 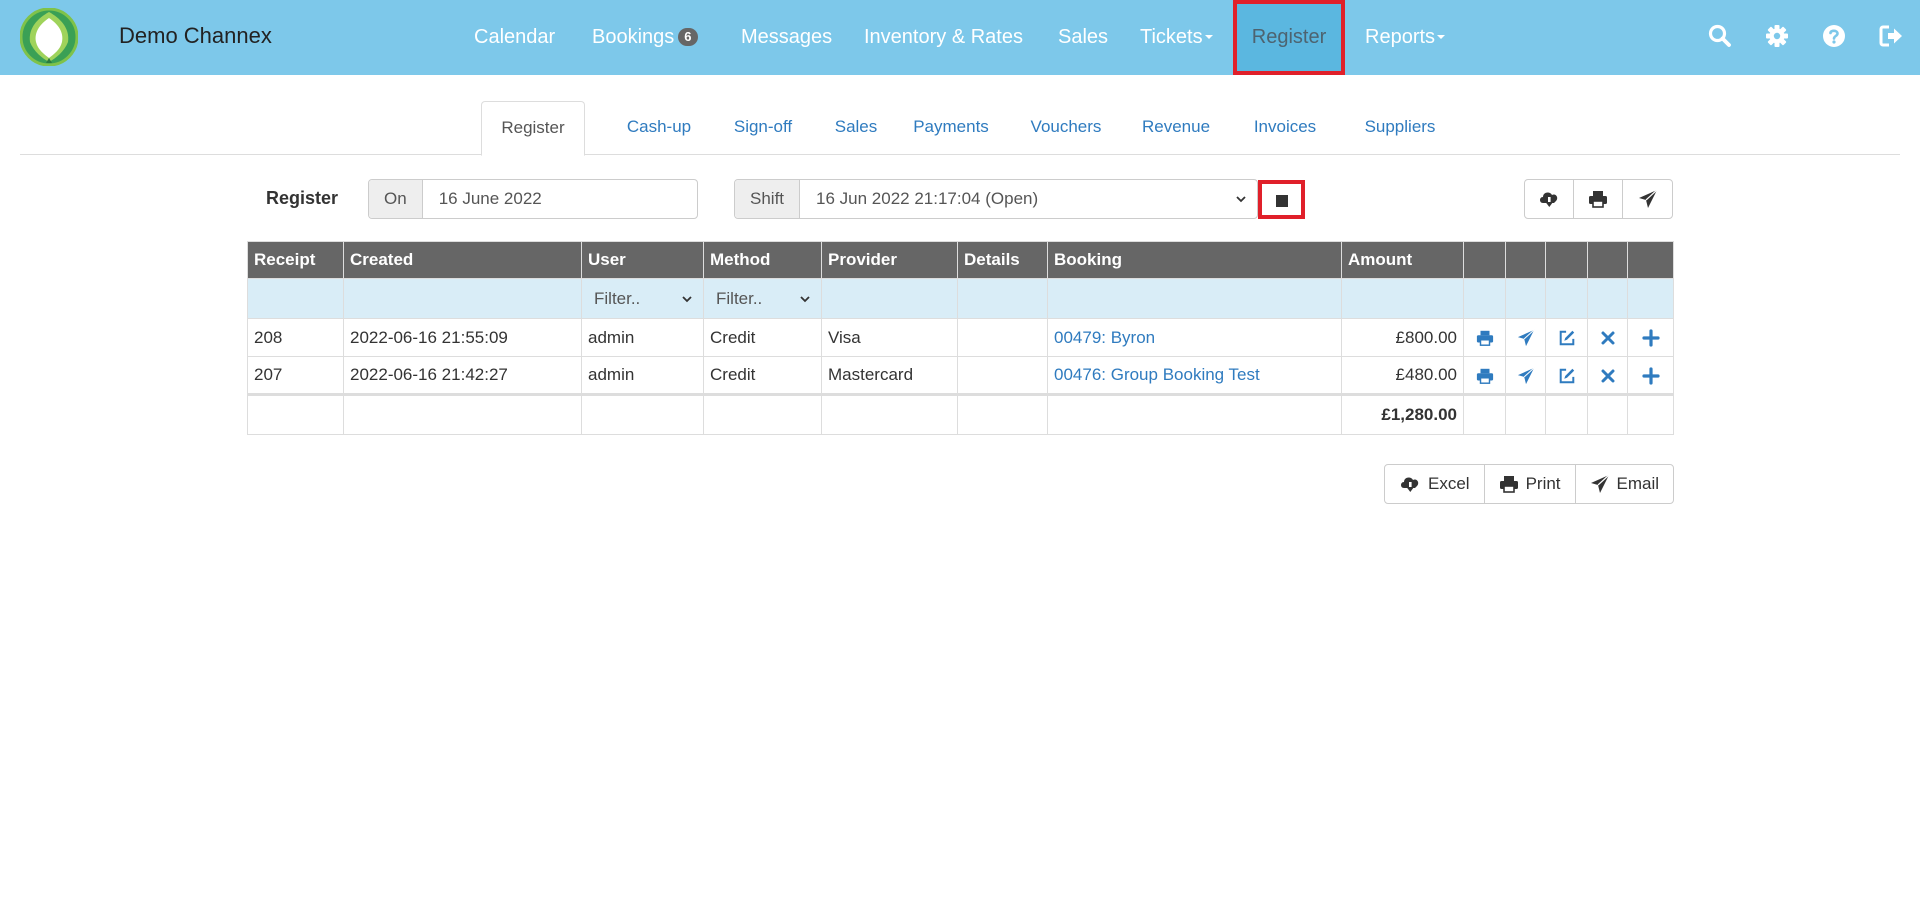 I want to click on nav-calendar: Calendar, so click(x=514, y=37).